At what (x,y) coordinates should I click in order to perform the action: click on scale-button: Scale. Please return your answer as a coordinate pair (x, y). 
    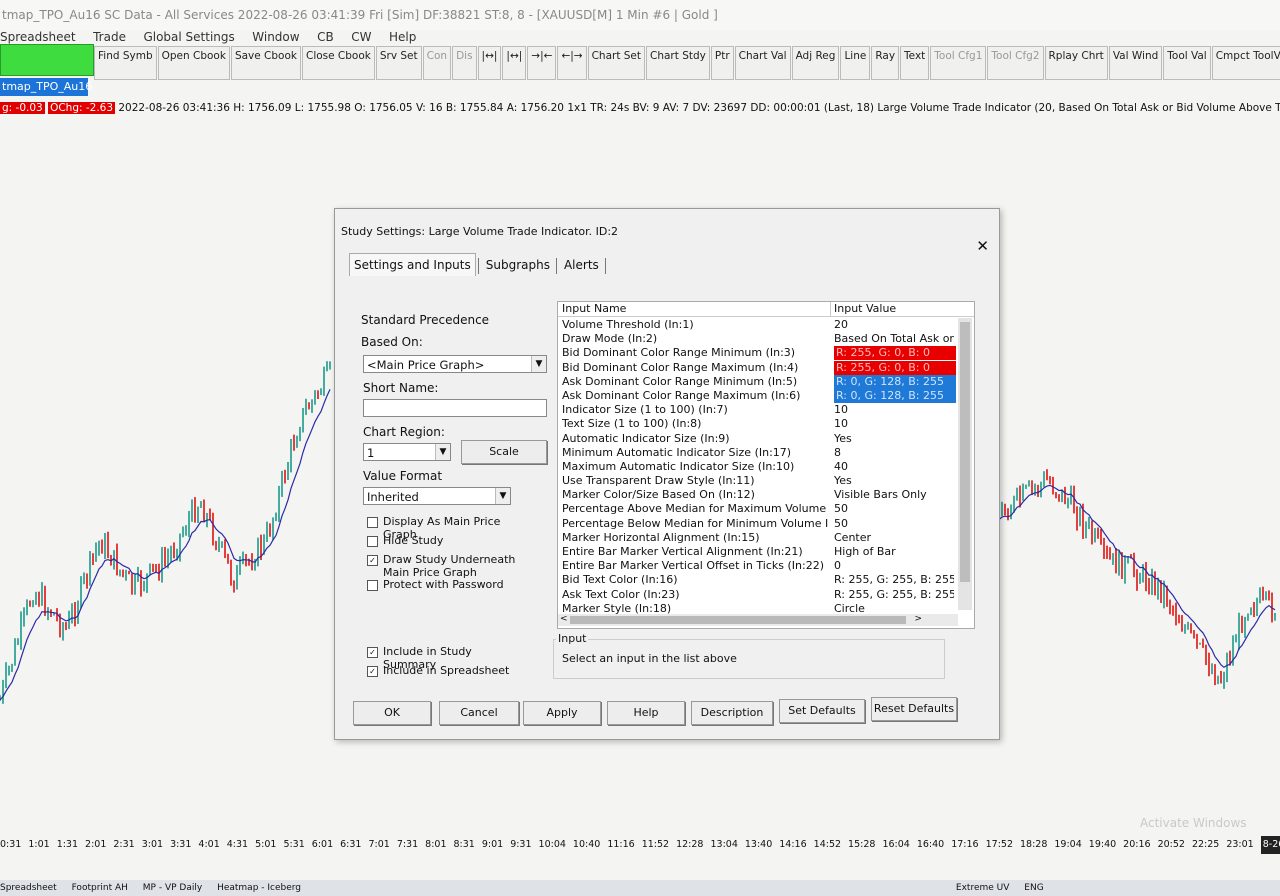
    Looking at the image, I should click on (504, 452).